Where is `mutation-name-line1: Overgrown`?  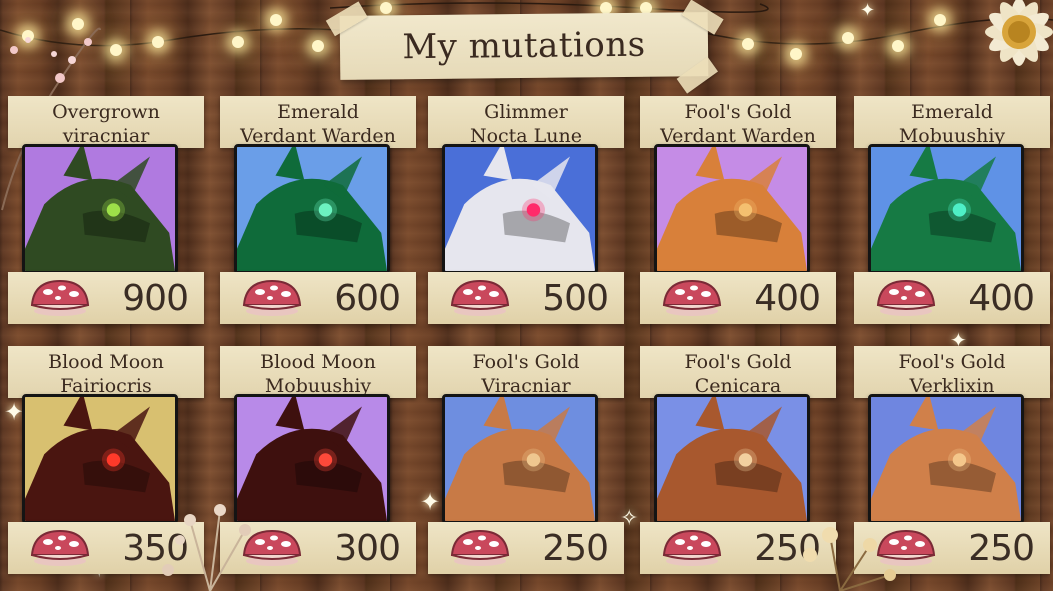 mutation-name-line1: Overgrown is located at coordinates (106, 111).